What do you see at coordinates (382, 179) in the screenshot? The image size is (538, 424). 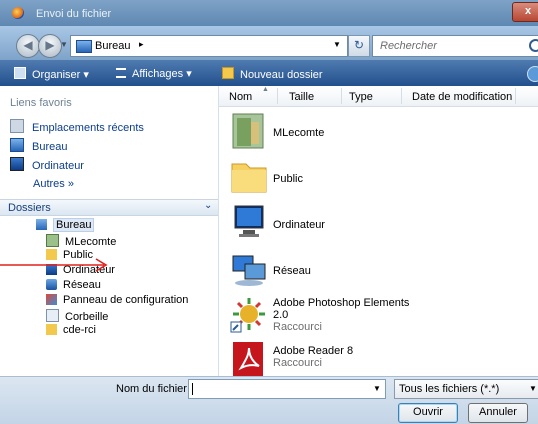 I see `list-item: Public` at bounding box center [382, 179].